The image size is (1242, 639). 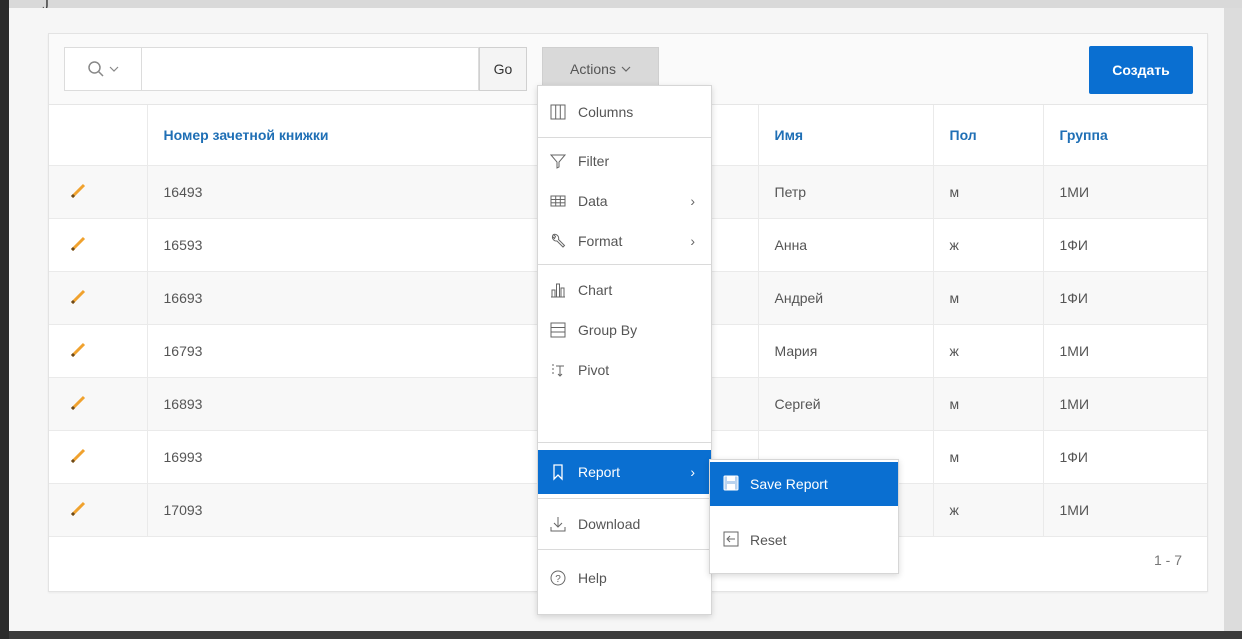 What do you see at coordinates (804, 540) in the screenshot?
I see `menu-item-reset: Reset` at bounding box center [804, 540].